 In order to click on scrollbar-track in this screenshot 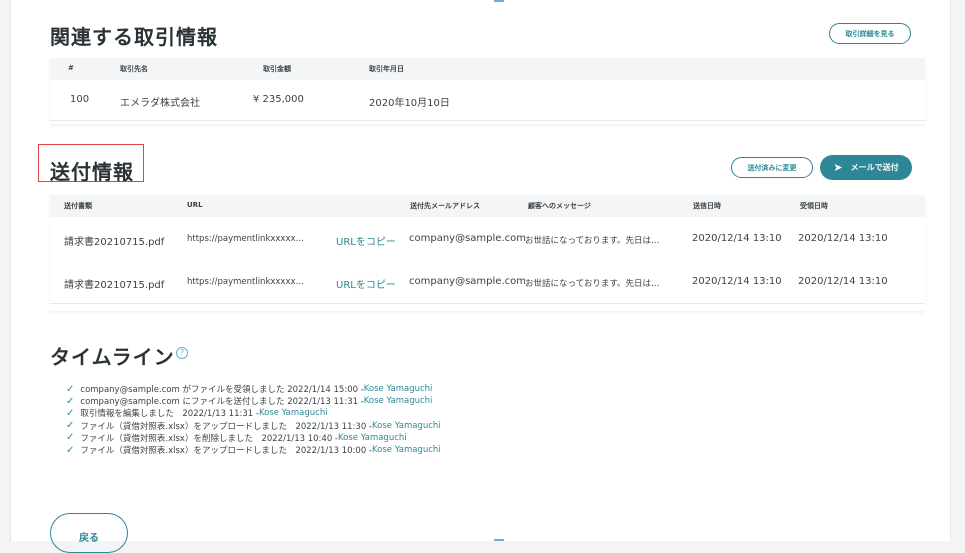, I will do `click(957, 270)`.